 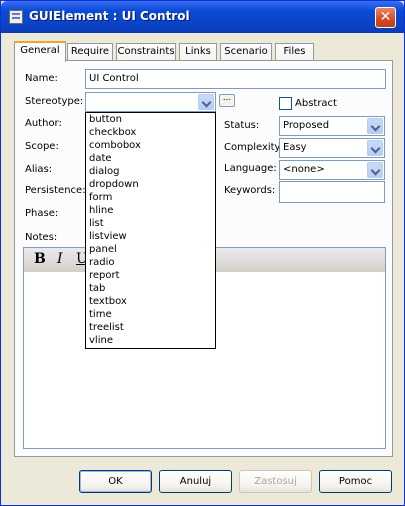 What do you see at coordinates (41, 237) in the screenshot?
I see `notes-label: Notes:` at bounding box center [41, 237].